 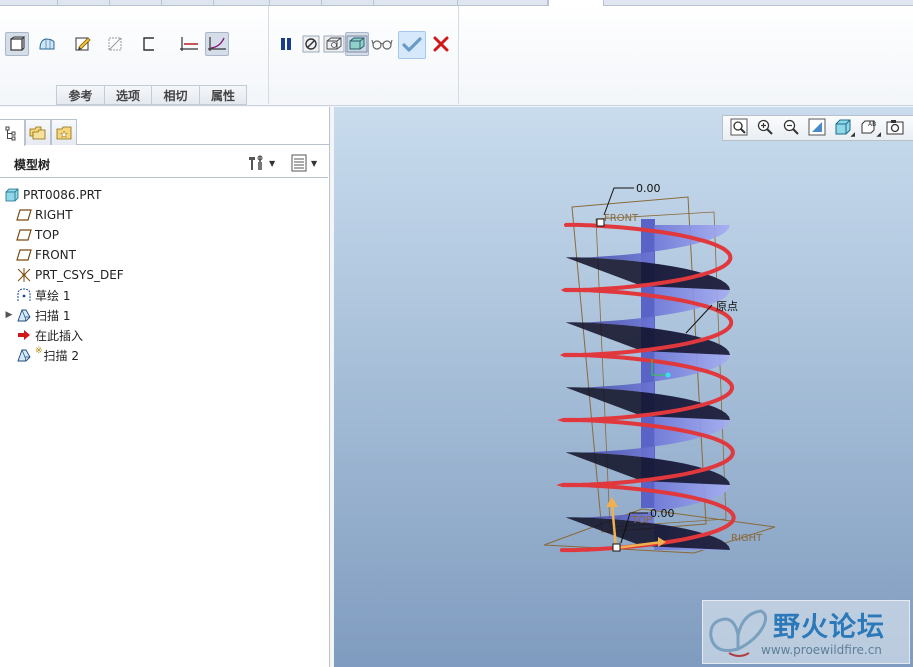 What do you see at coordinates (37, 315) in the screenshot?
I see `tree-item: ▶ 扫描 1` at bounding box center [37, 315].